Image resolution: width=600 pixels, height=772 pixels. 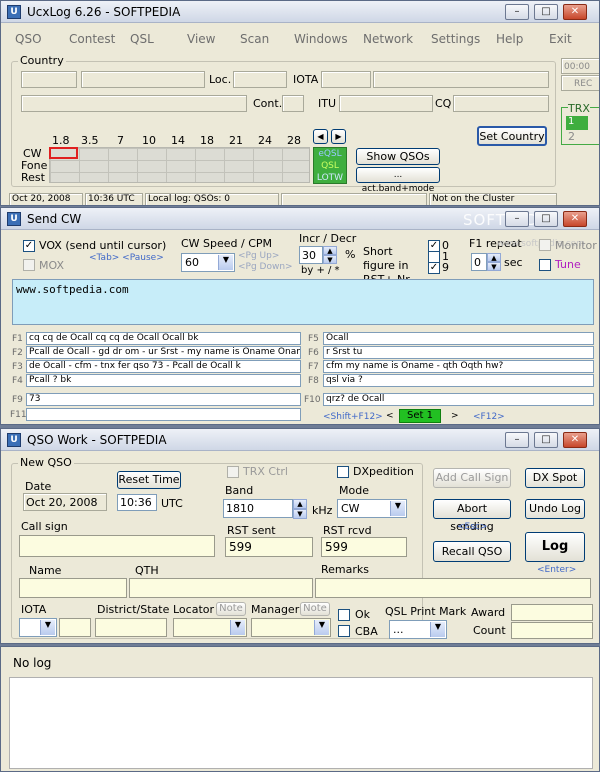 I want to click on abort-sending-button: Abort sending, so click(x=472, y=516).